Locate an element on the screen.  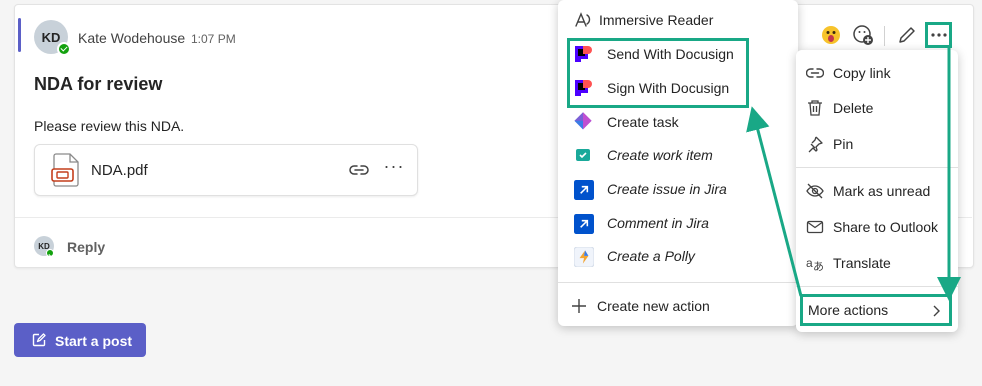
menu-item-create-task: Create task is located at coordinates (678, 122).